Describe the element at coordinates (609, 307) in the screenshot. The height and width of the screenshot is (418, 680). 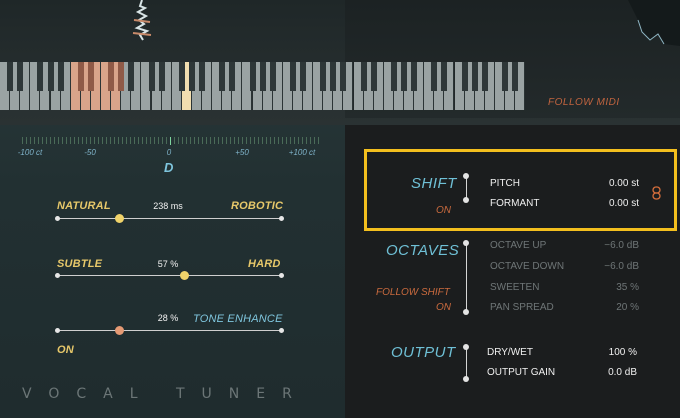
I see `pan-spread-value: 20 %` at that location.